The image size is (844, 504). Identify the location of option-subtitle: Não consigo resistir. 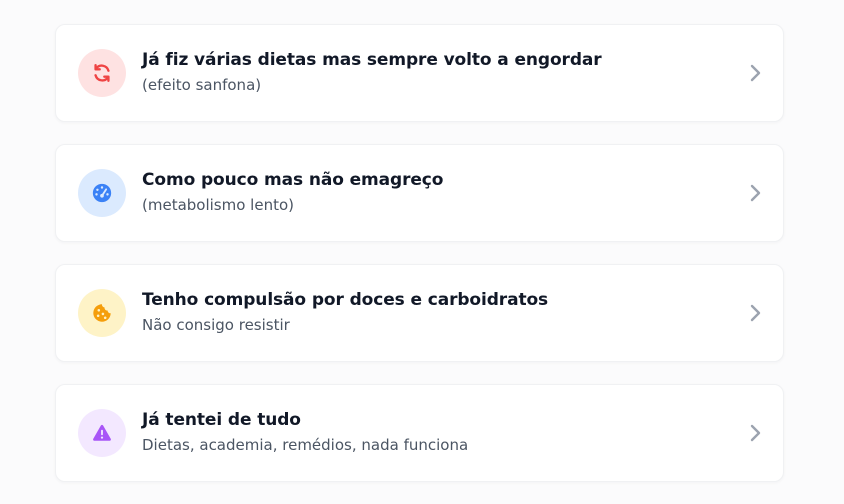
(216, 325).